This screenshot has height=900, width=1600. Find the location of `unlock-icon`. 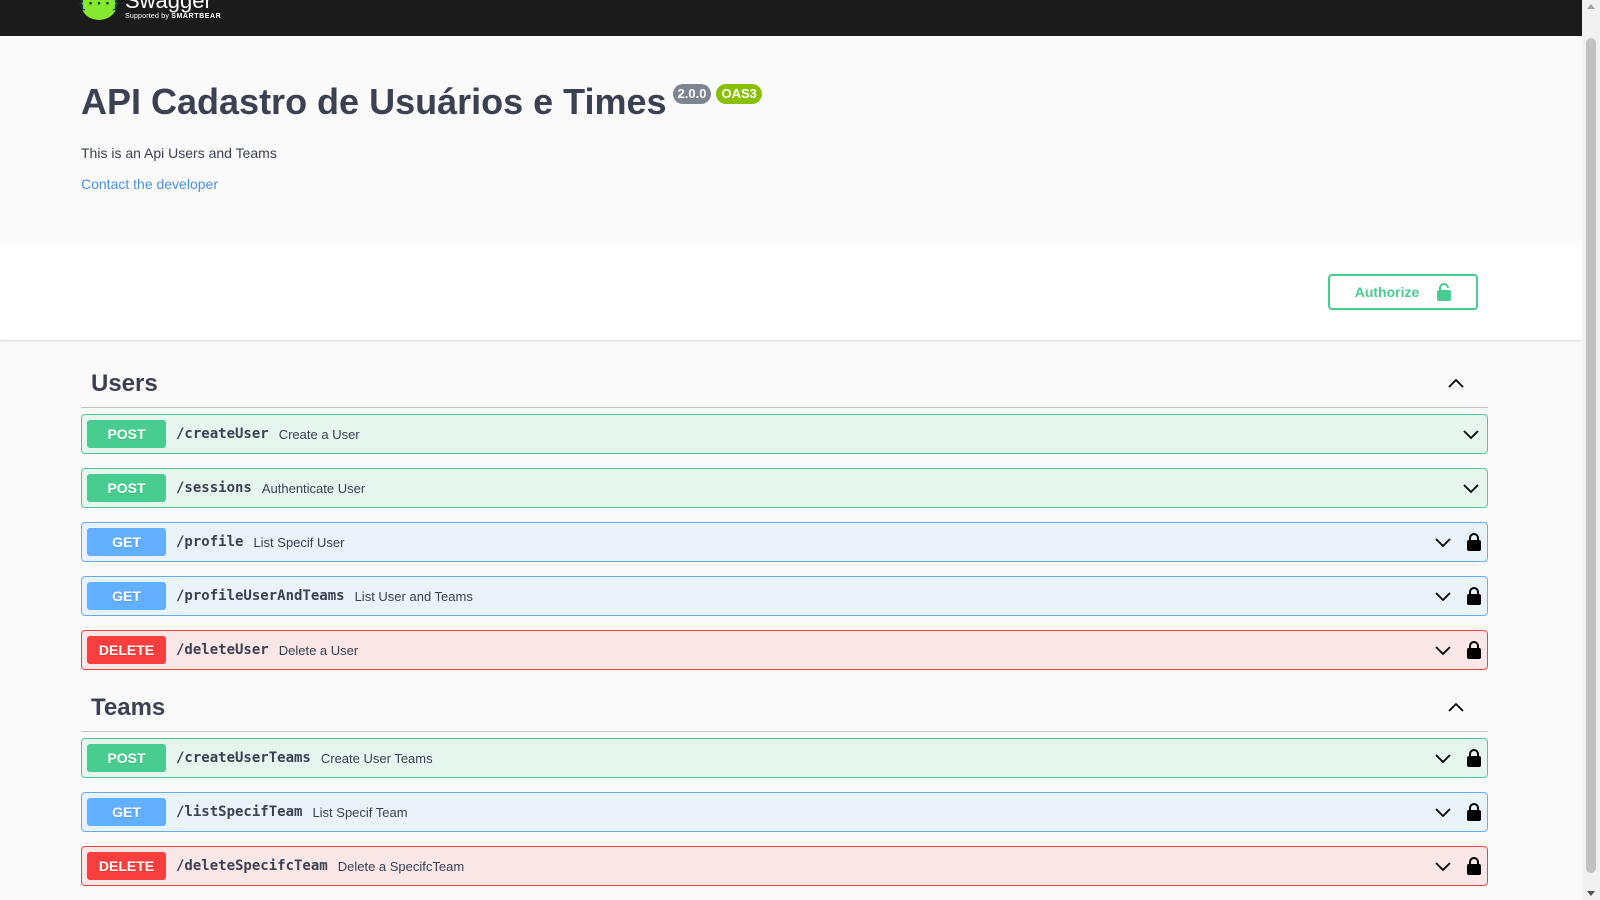

unlock-icon is located at coordinates (1444, 292).